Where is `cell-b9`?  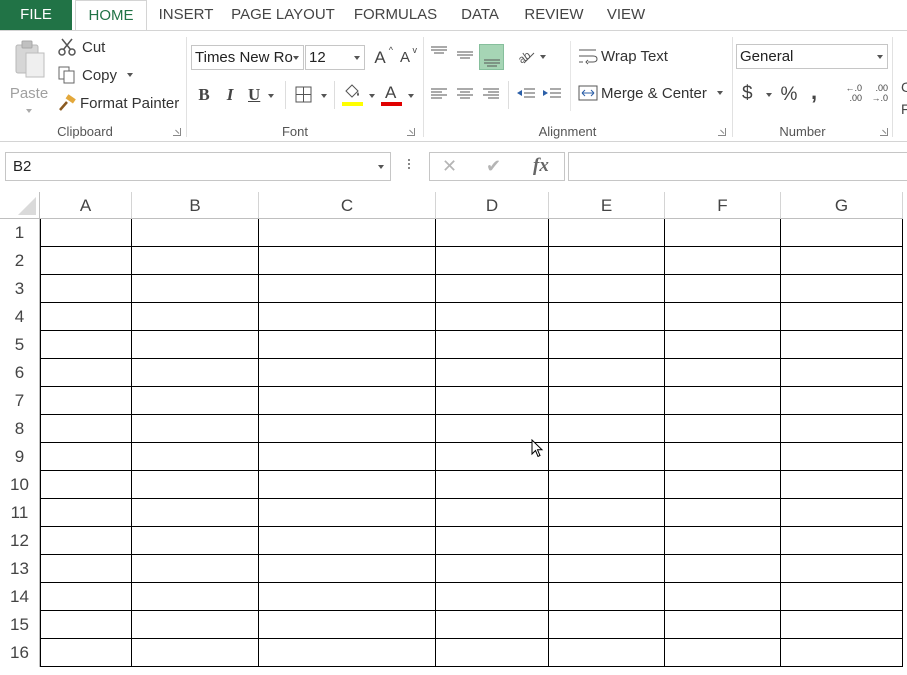 cell-b9 is located at coordinates (195, 457).